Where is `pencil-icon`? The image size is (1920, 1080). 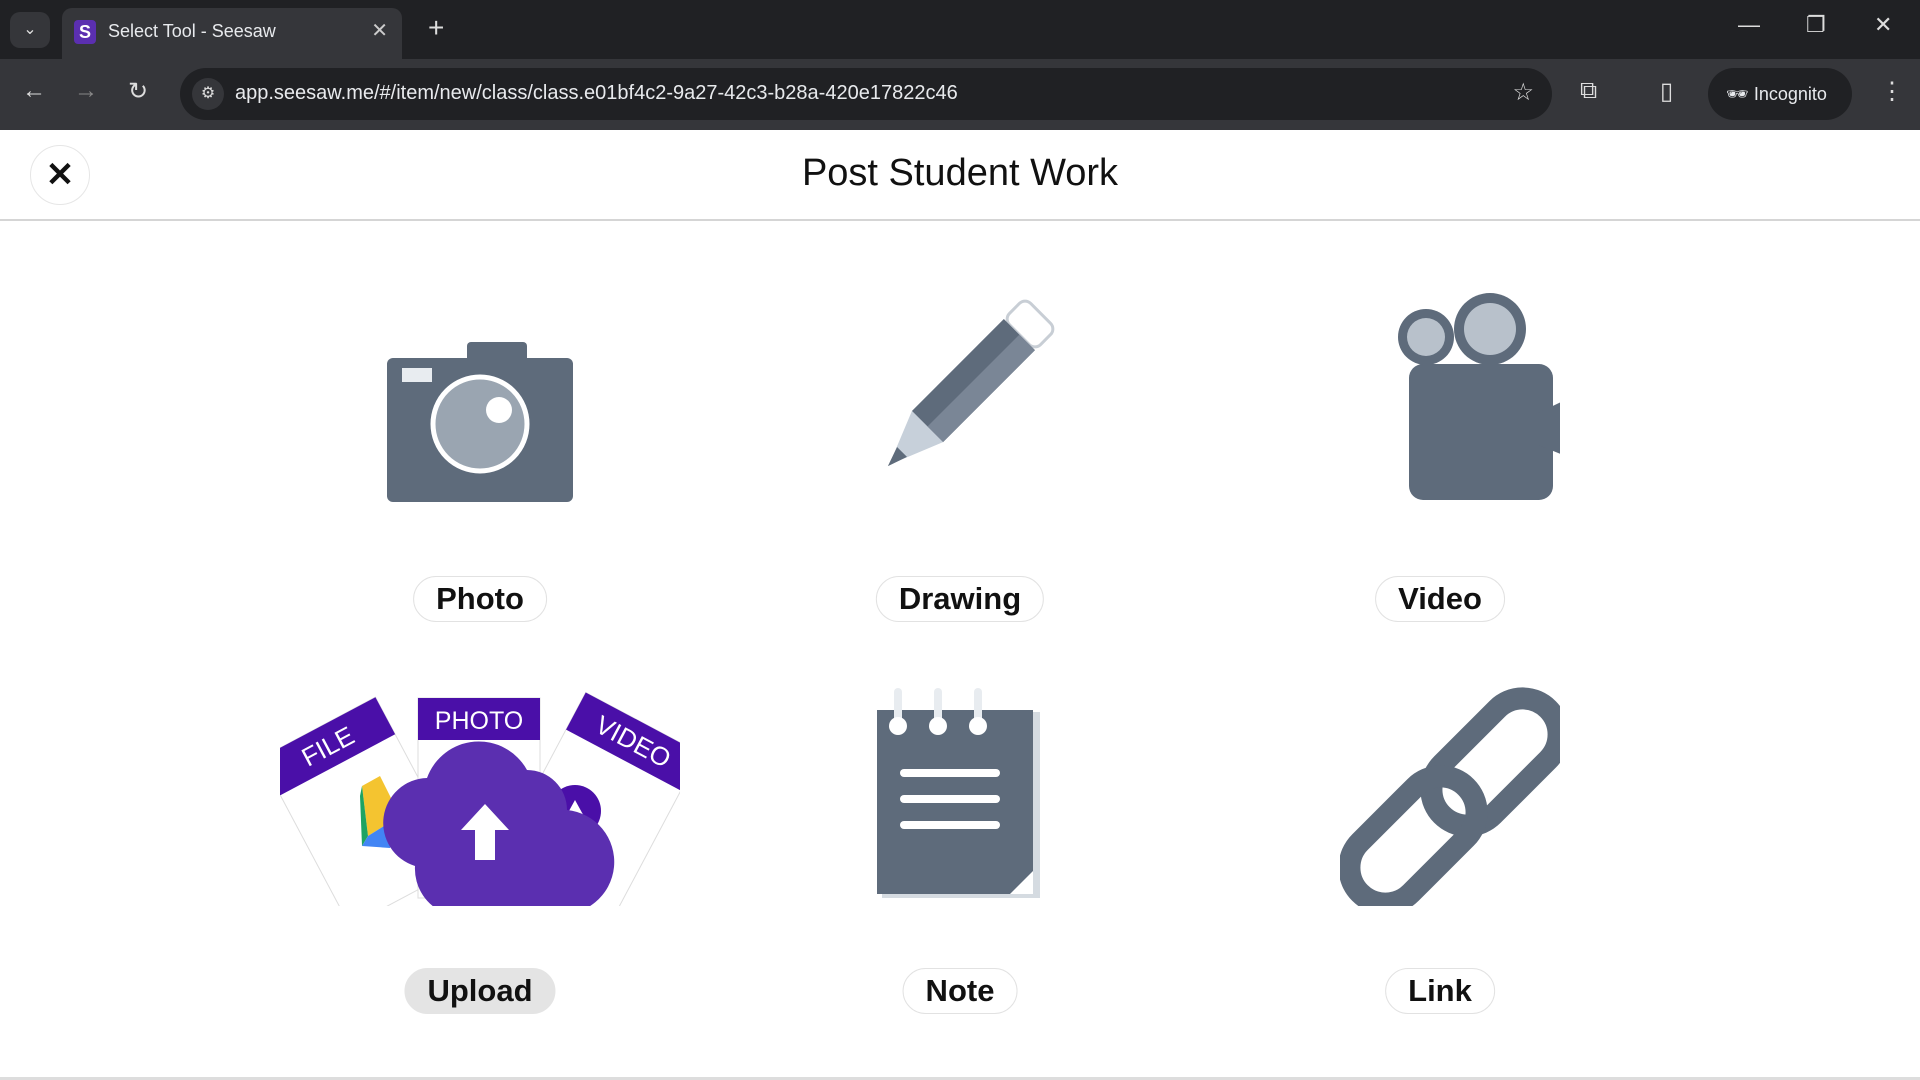
pencil-icon is located at coordinates (971, 383).